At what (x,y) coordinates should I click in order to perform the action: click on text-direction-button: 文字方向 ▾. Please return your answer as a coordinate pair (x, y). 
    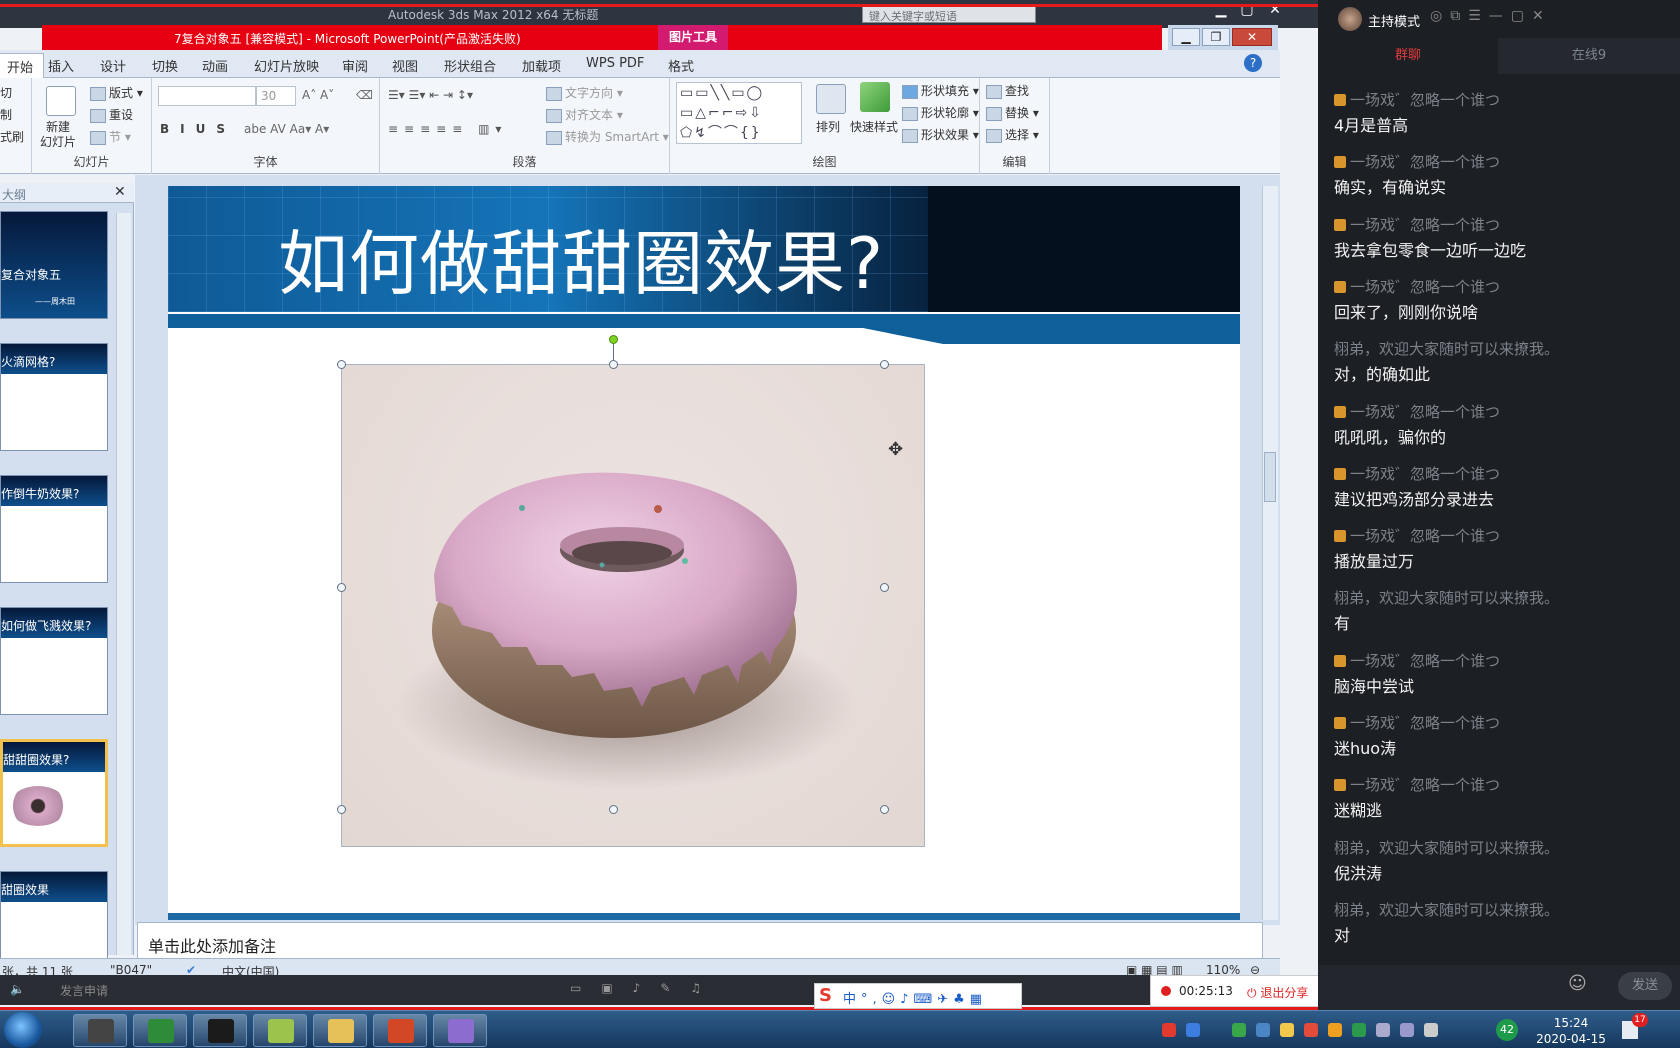
    Looking at the image, I should click on (584, 92).